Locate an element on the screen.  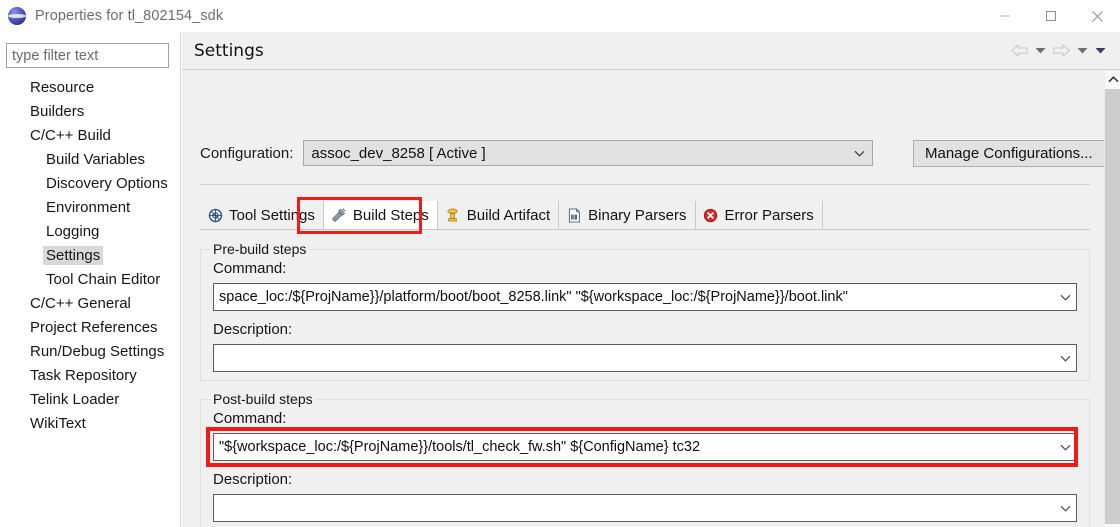
sidebar-item-label: Project References is located at coordinates (94, 327).